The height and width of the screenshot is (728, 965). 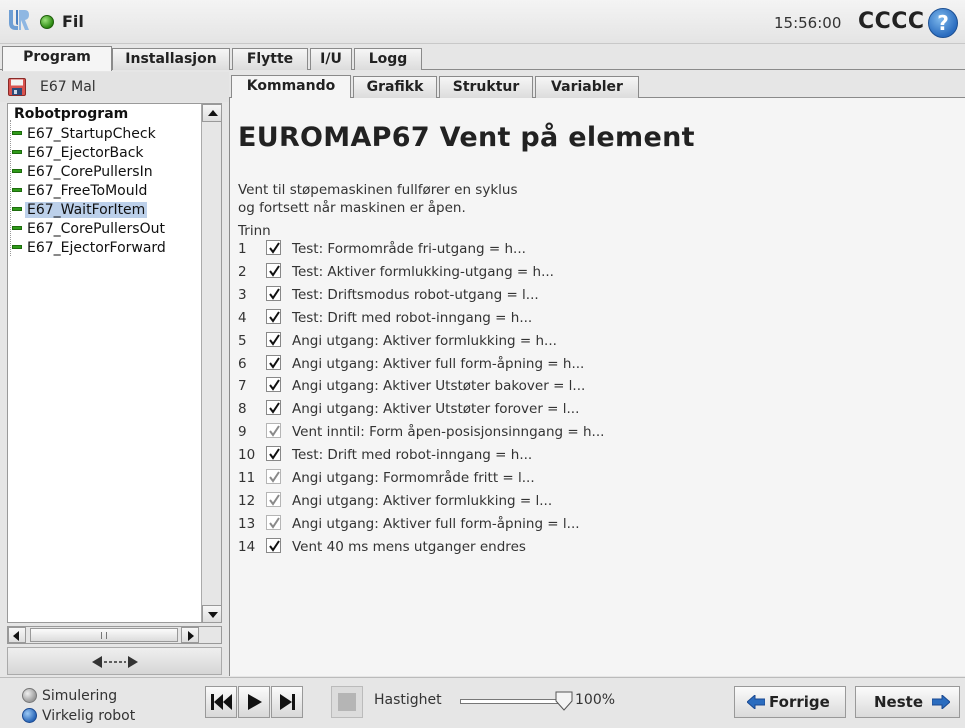 I want to click on speed-slider, so click(x=515, y=701).